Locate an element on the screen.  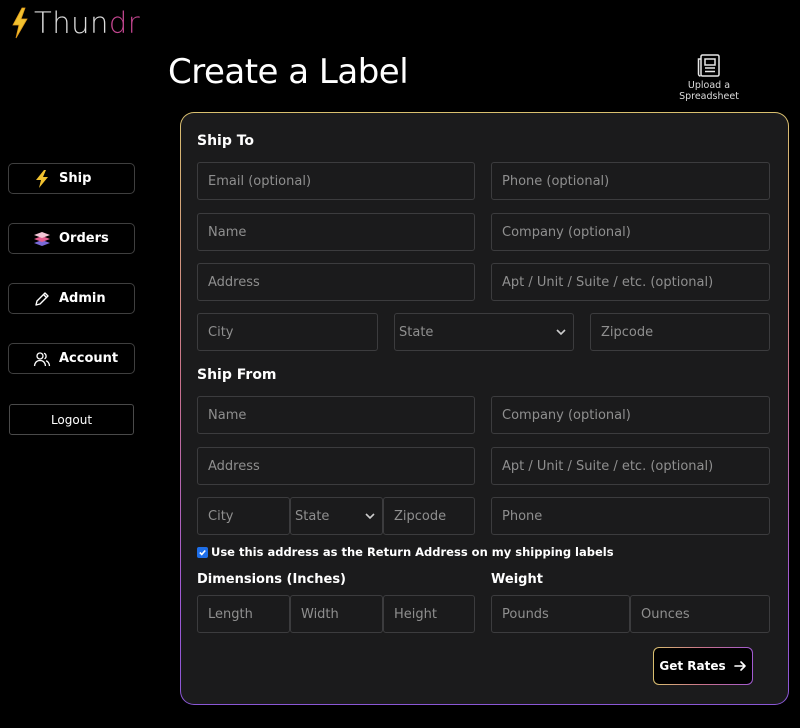
get-rates-button: Get Rates is located at coordinates (703, 666).